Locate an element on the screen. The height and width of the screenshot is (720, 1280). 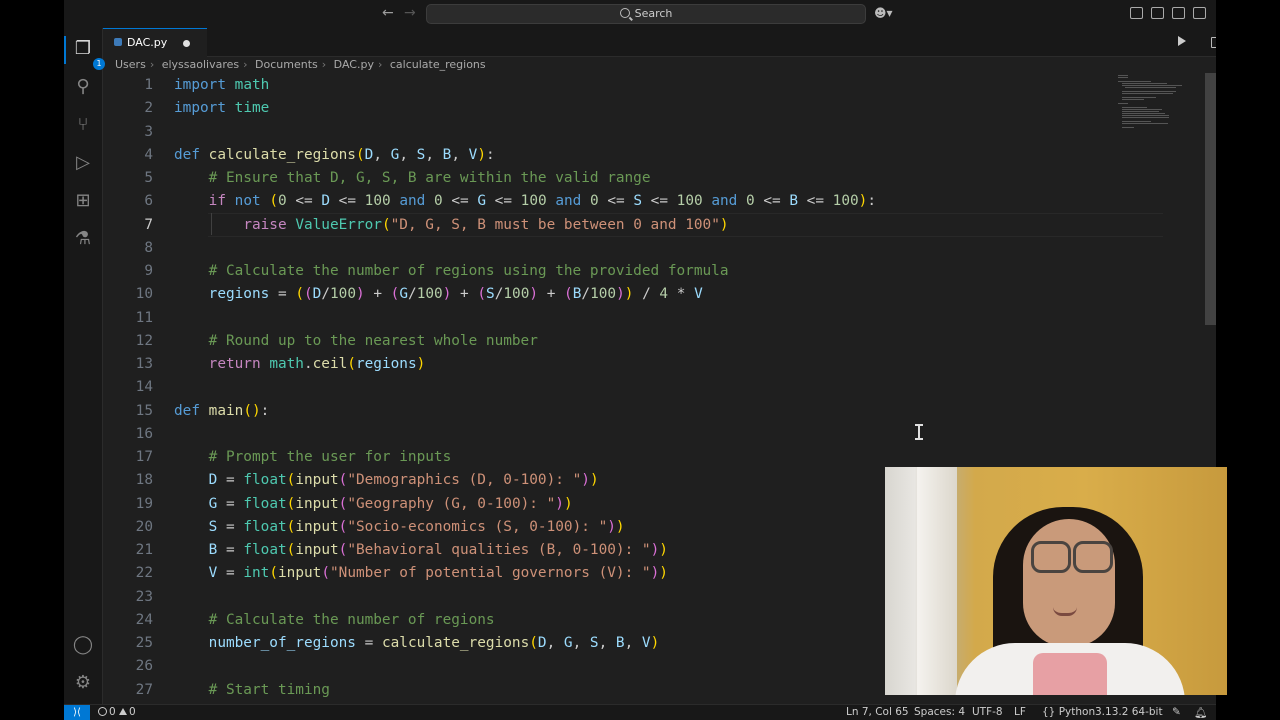
code-line: 14 is located at coordinates (633, 387).